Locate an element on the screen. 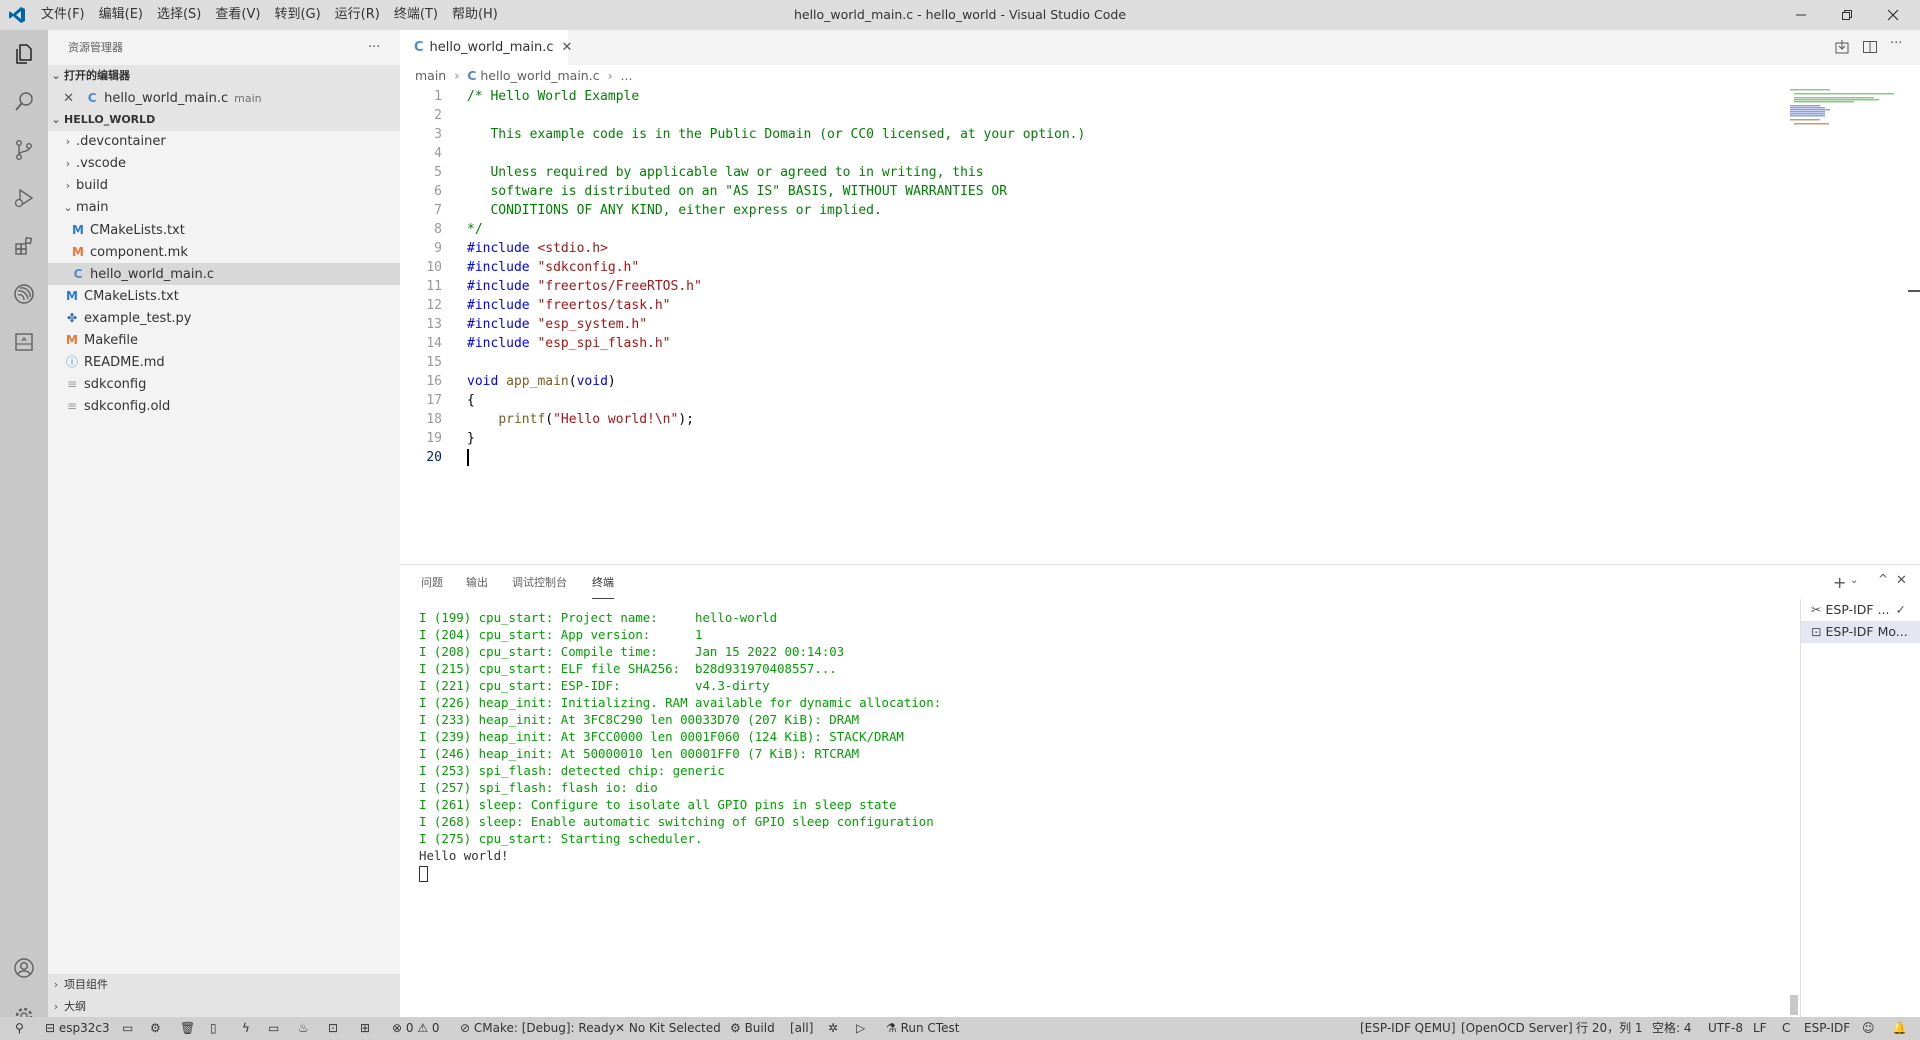 Image resolution: width=1920 pixels, height=1040 pixels. tree-item-main-cmakelists: M CMakeLists.txt is located at coordinates (224, 230).